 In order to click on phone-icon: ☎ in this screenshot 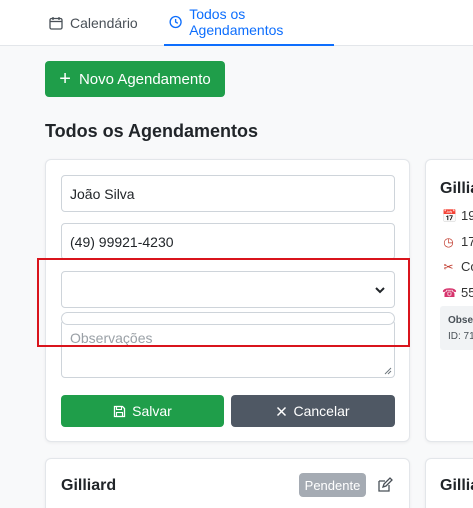, I will do `click(449, 292)`.